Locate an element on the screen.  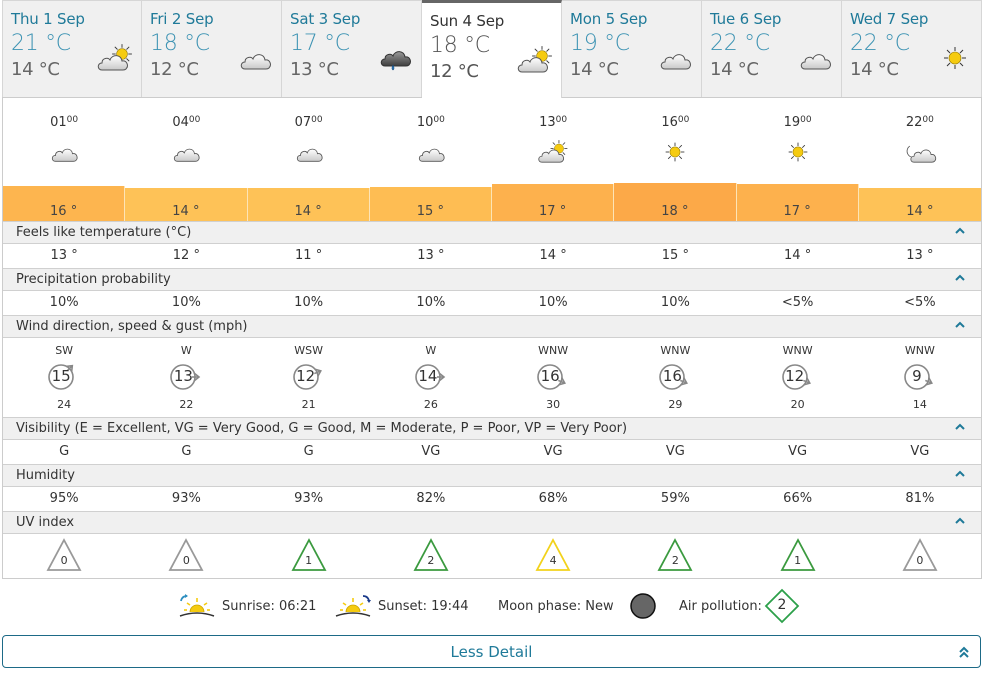
uv-column: 1 is located at coordinates (309, 556).